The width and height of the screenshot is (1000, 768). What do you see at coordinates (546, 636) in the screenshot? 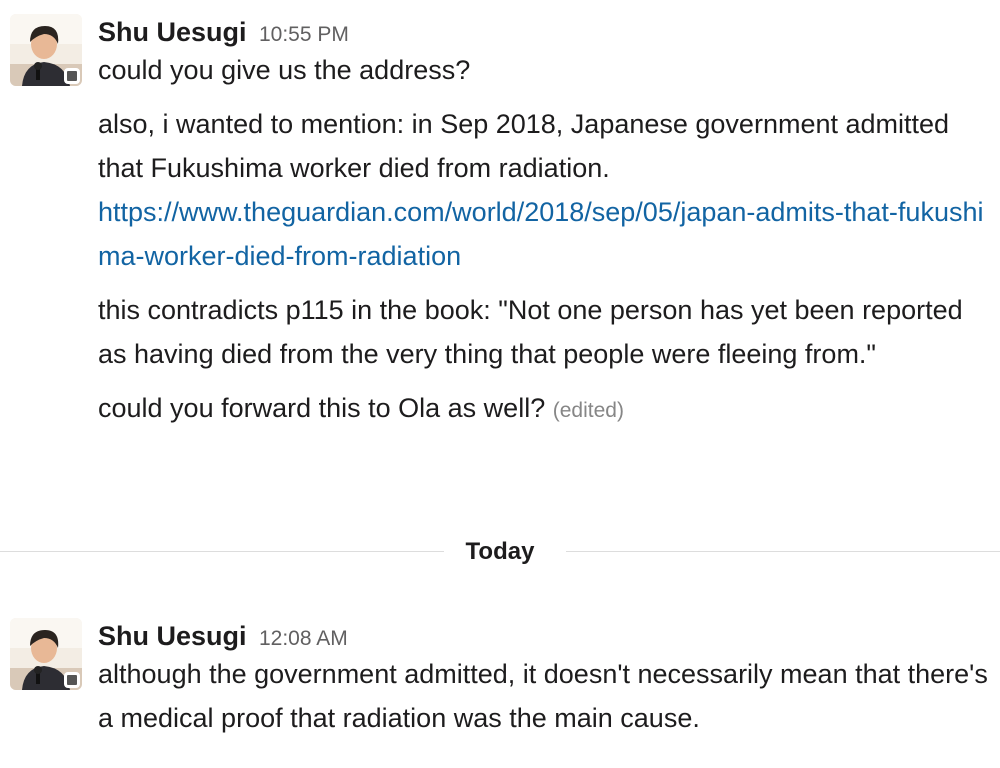
I see `message-header: Shu Uesugi 12:08 AM` at bounding box center [546, 636].